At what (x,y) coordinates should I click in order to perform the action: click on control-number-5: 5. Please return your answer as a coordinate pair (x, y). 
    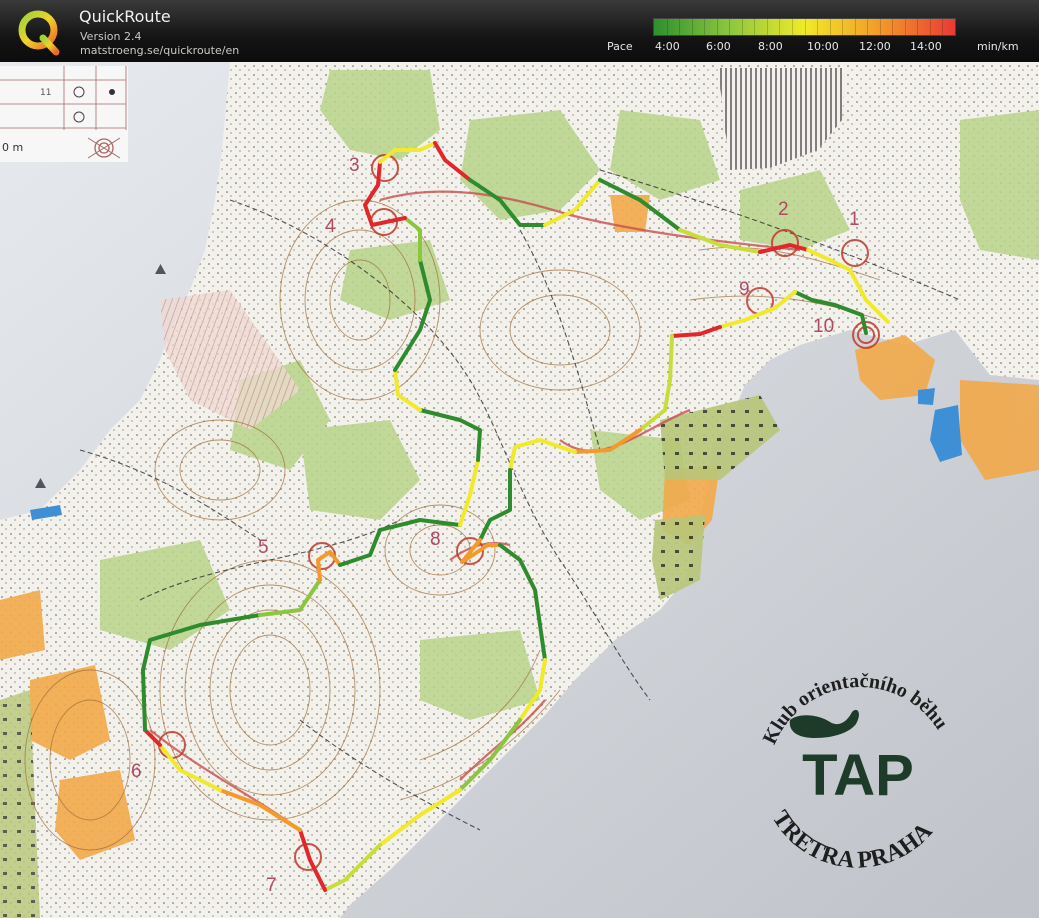
    Looking at the image, I should click on (263, 547).